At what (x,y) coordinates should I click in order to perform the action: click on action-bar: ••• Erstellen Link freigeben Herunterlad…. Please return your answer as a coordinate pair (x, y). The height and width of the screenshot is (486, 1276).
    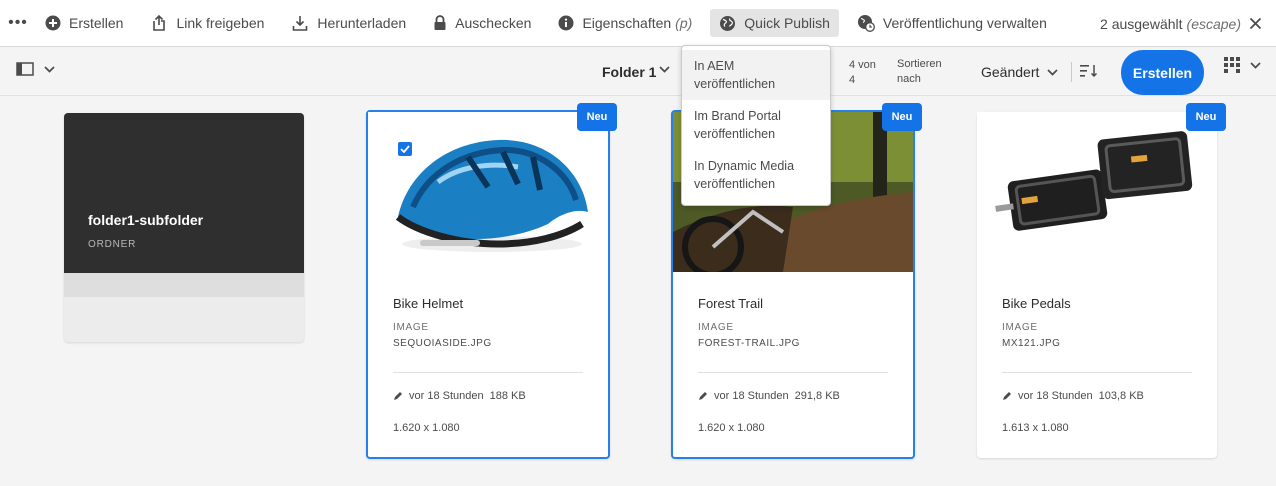
    Looking at the image, I should click on (638, 23).